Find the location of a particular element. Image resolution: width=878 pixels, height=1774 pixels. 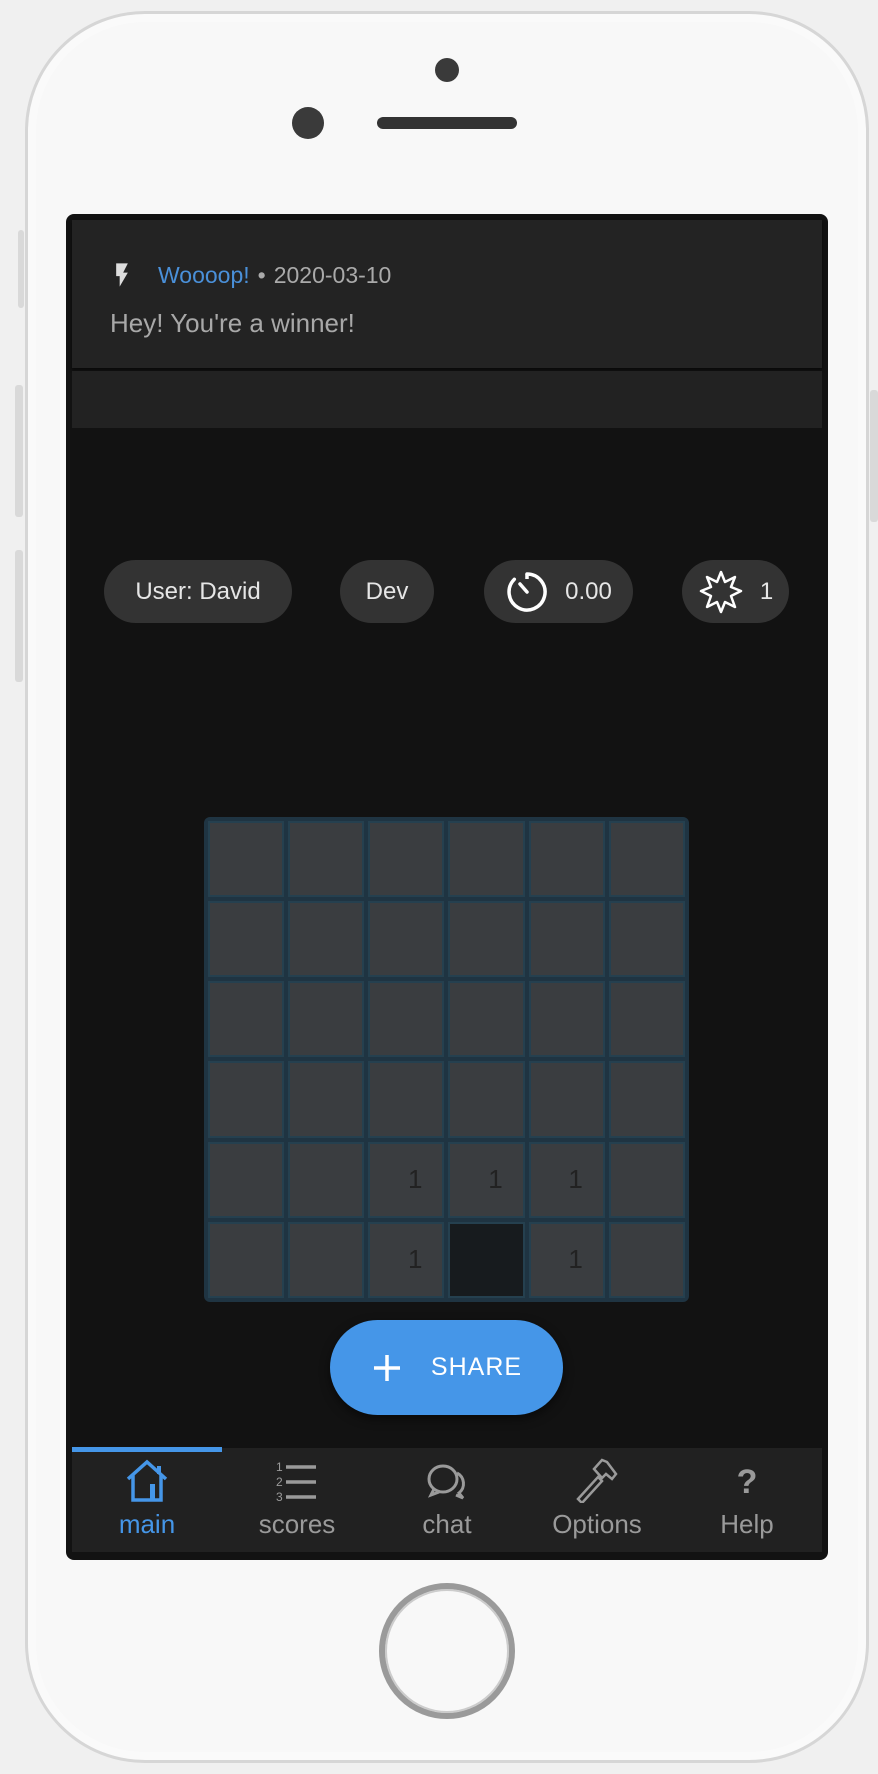

tab-options: Options is located at coordinates (597, 1500).